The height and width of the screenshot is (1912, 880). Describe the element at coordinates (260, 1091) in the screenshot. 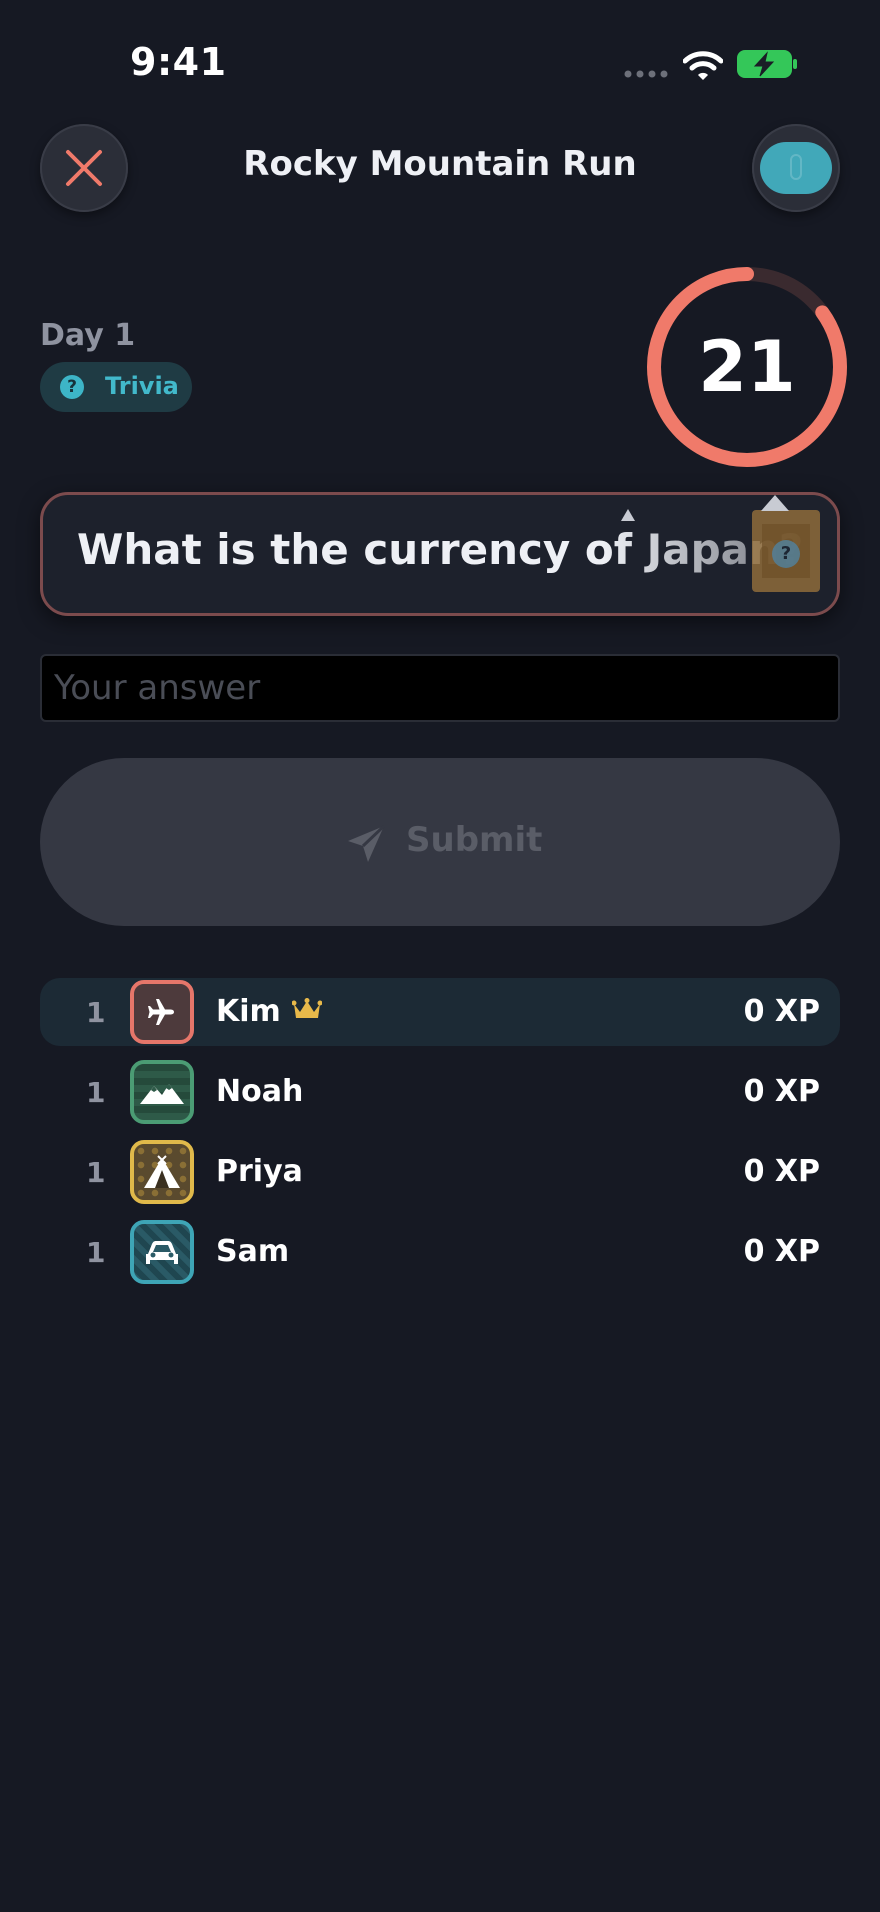

I see `player-name: Noah` at that location.